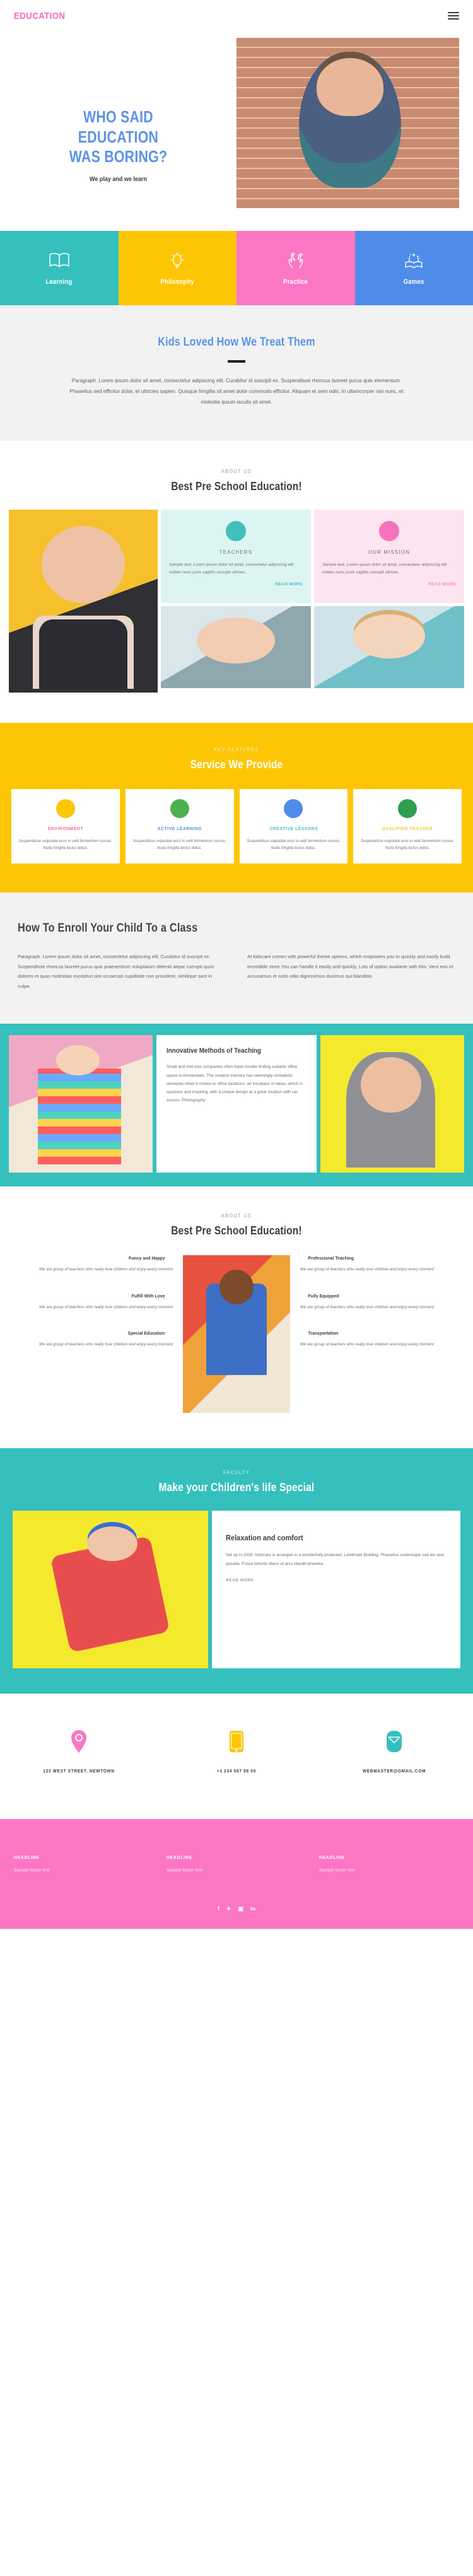 The image size is (473, 2576). I want to click on about2-center-photo, so click(237, 1334).